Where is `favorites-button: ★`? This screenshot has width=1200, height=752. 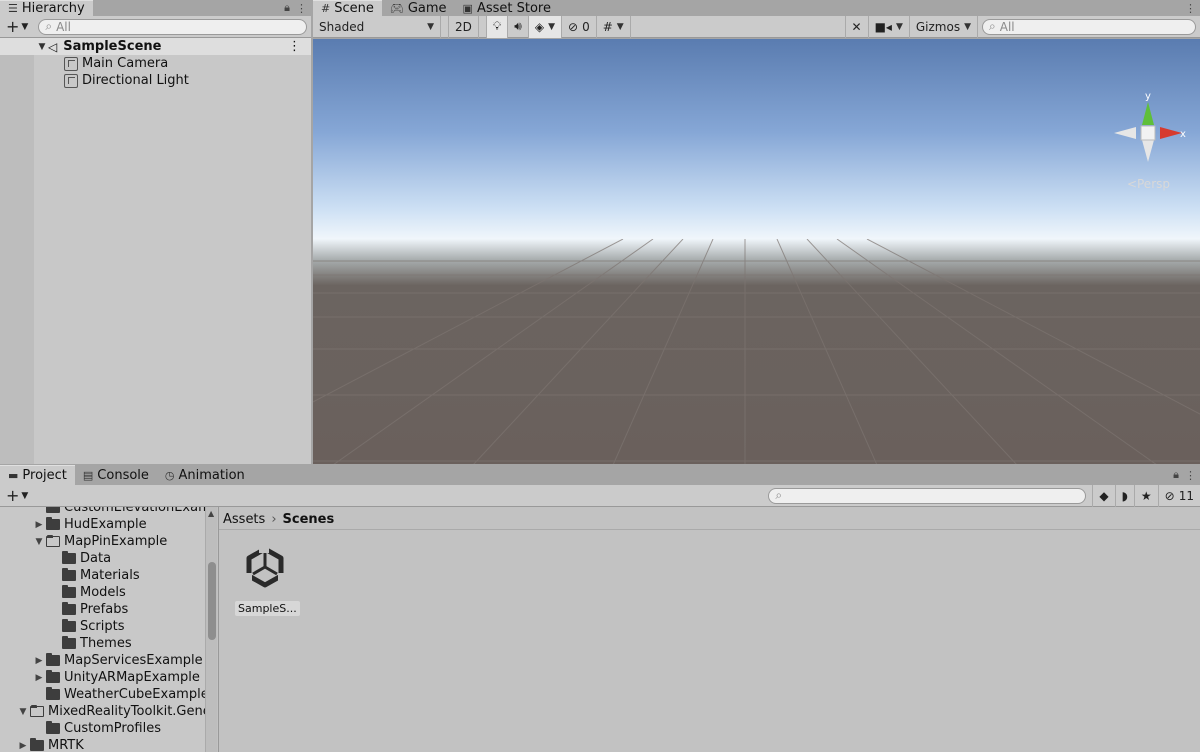
favorites-button: ★ is located at coordinates (1147, 495).